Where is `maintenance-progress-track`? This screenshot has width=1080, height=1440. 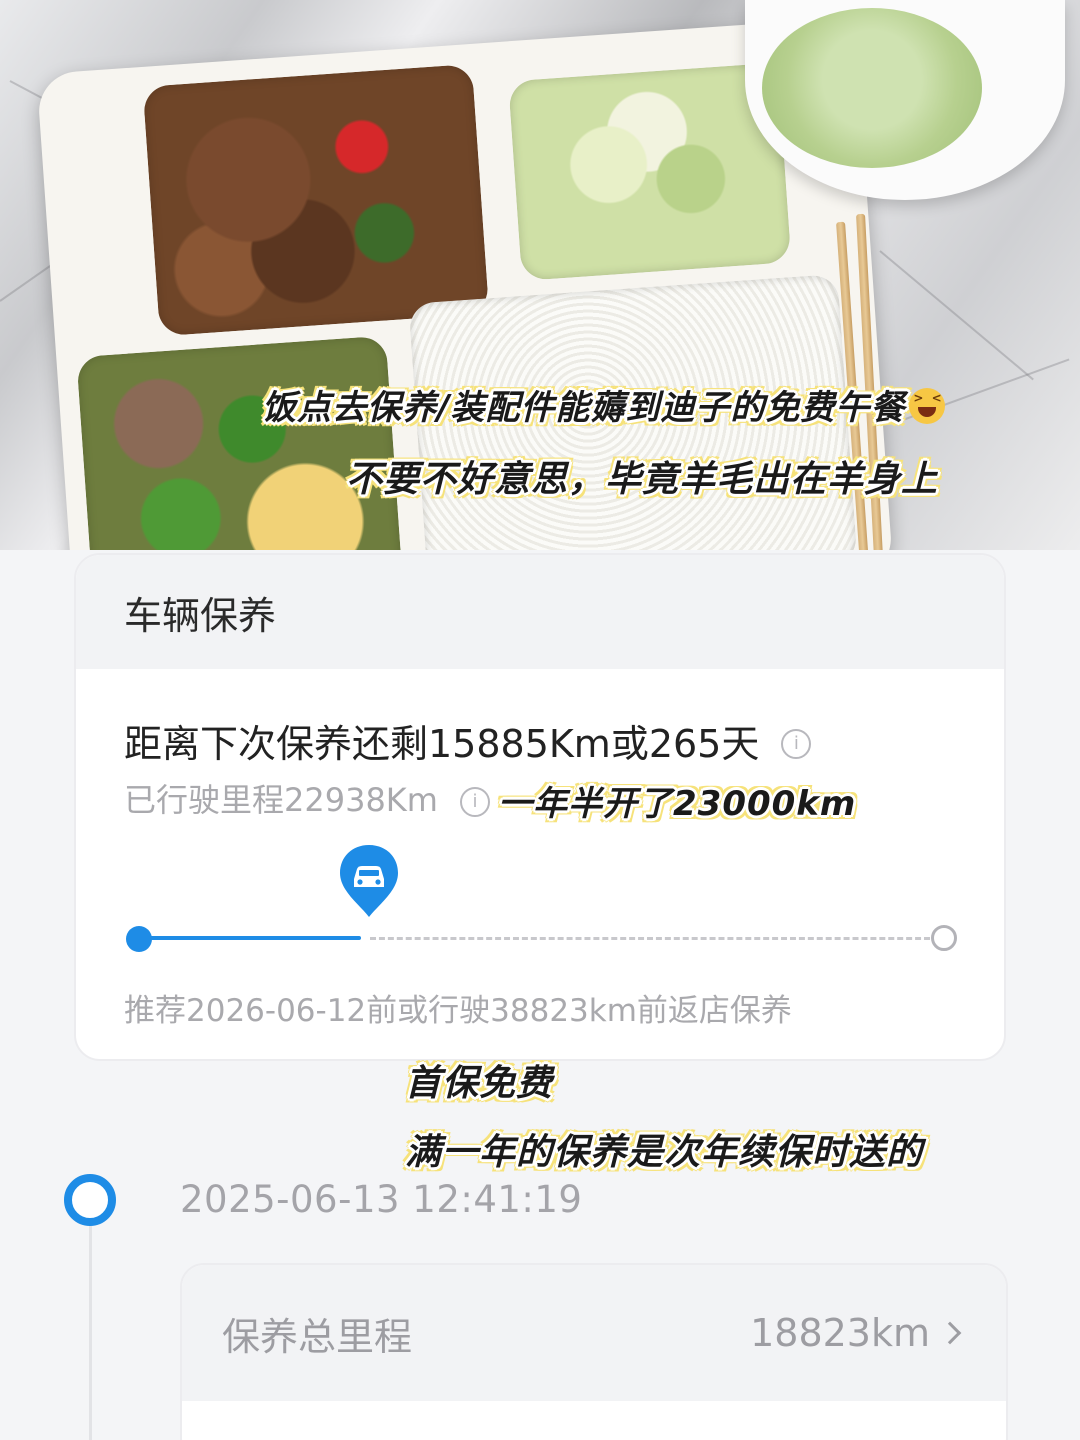
maintenance-progress-track is located at coordinates (541, 938).